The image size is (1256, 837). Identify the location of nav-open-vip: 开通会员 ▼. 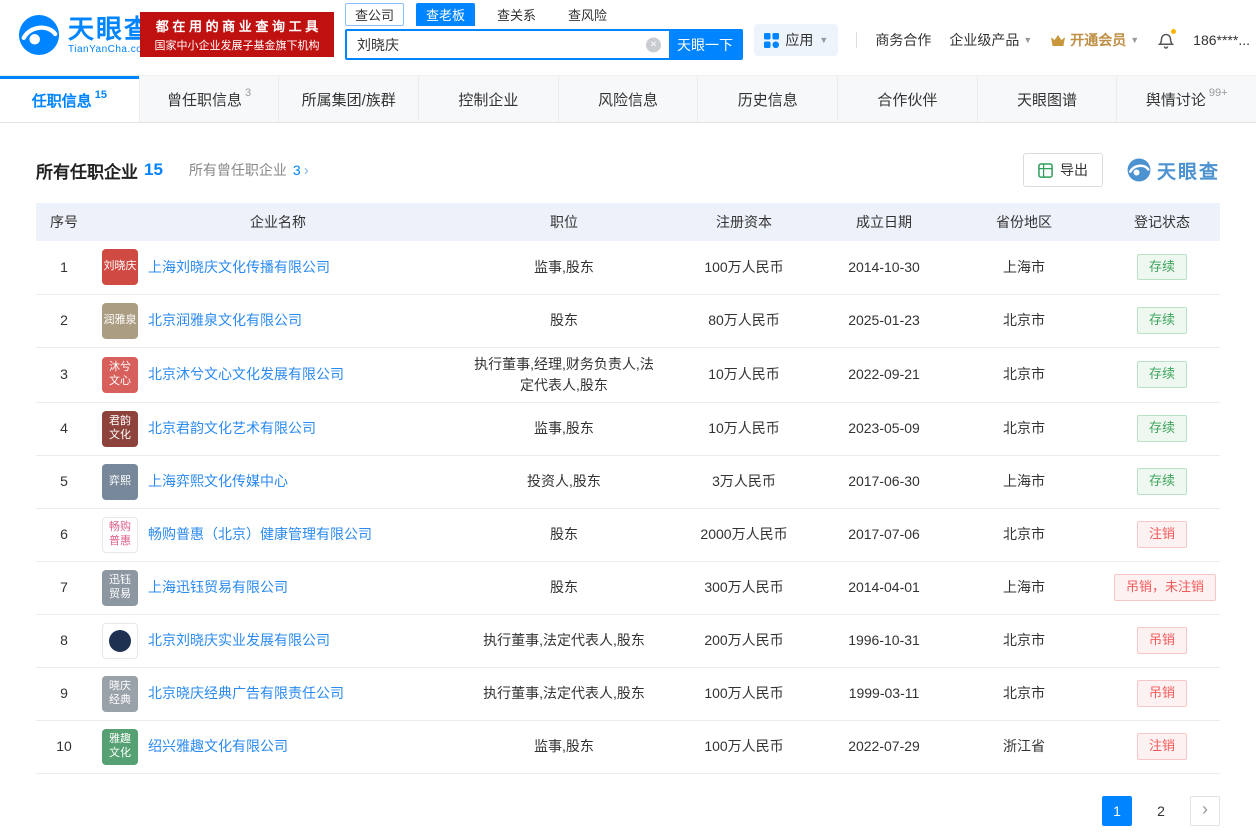
(1094, 40).